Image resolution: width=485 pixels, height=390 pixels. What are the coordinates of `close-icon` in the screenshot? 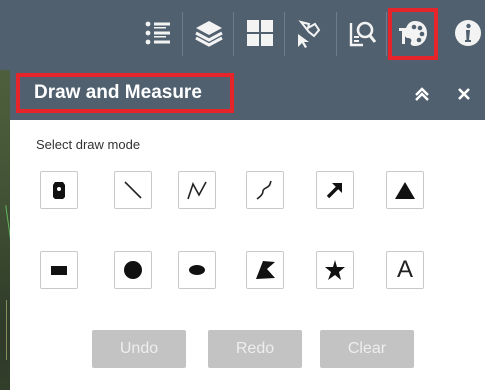 It's located at (464, 94).